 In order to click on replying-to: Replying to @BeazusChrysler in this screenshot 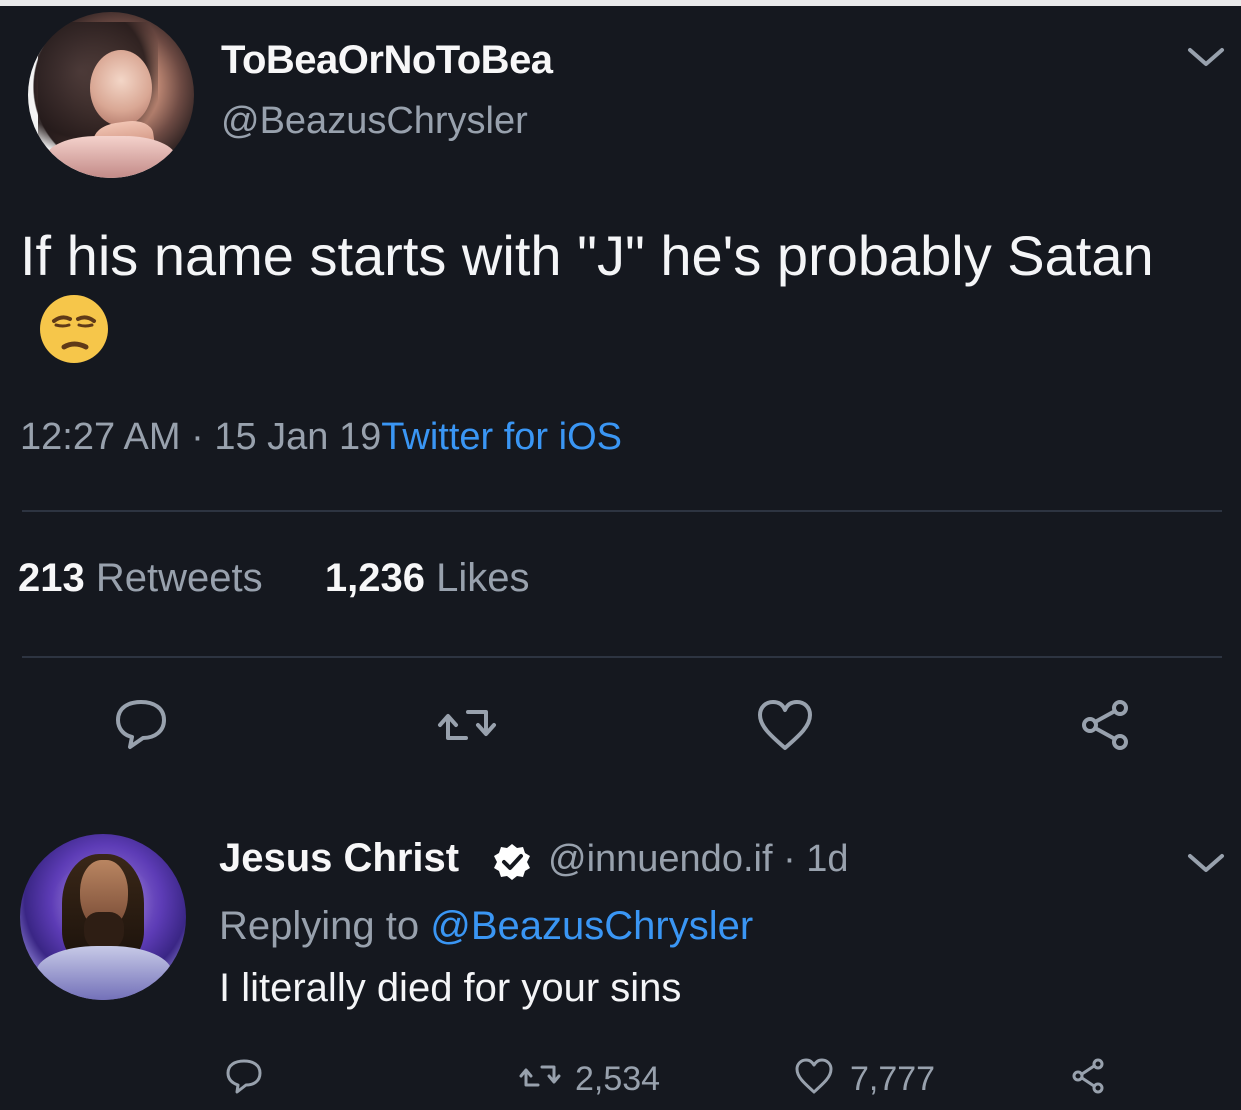, I will do `click(486, 926)`.